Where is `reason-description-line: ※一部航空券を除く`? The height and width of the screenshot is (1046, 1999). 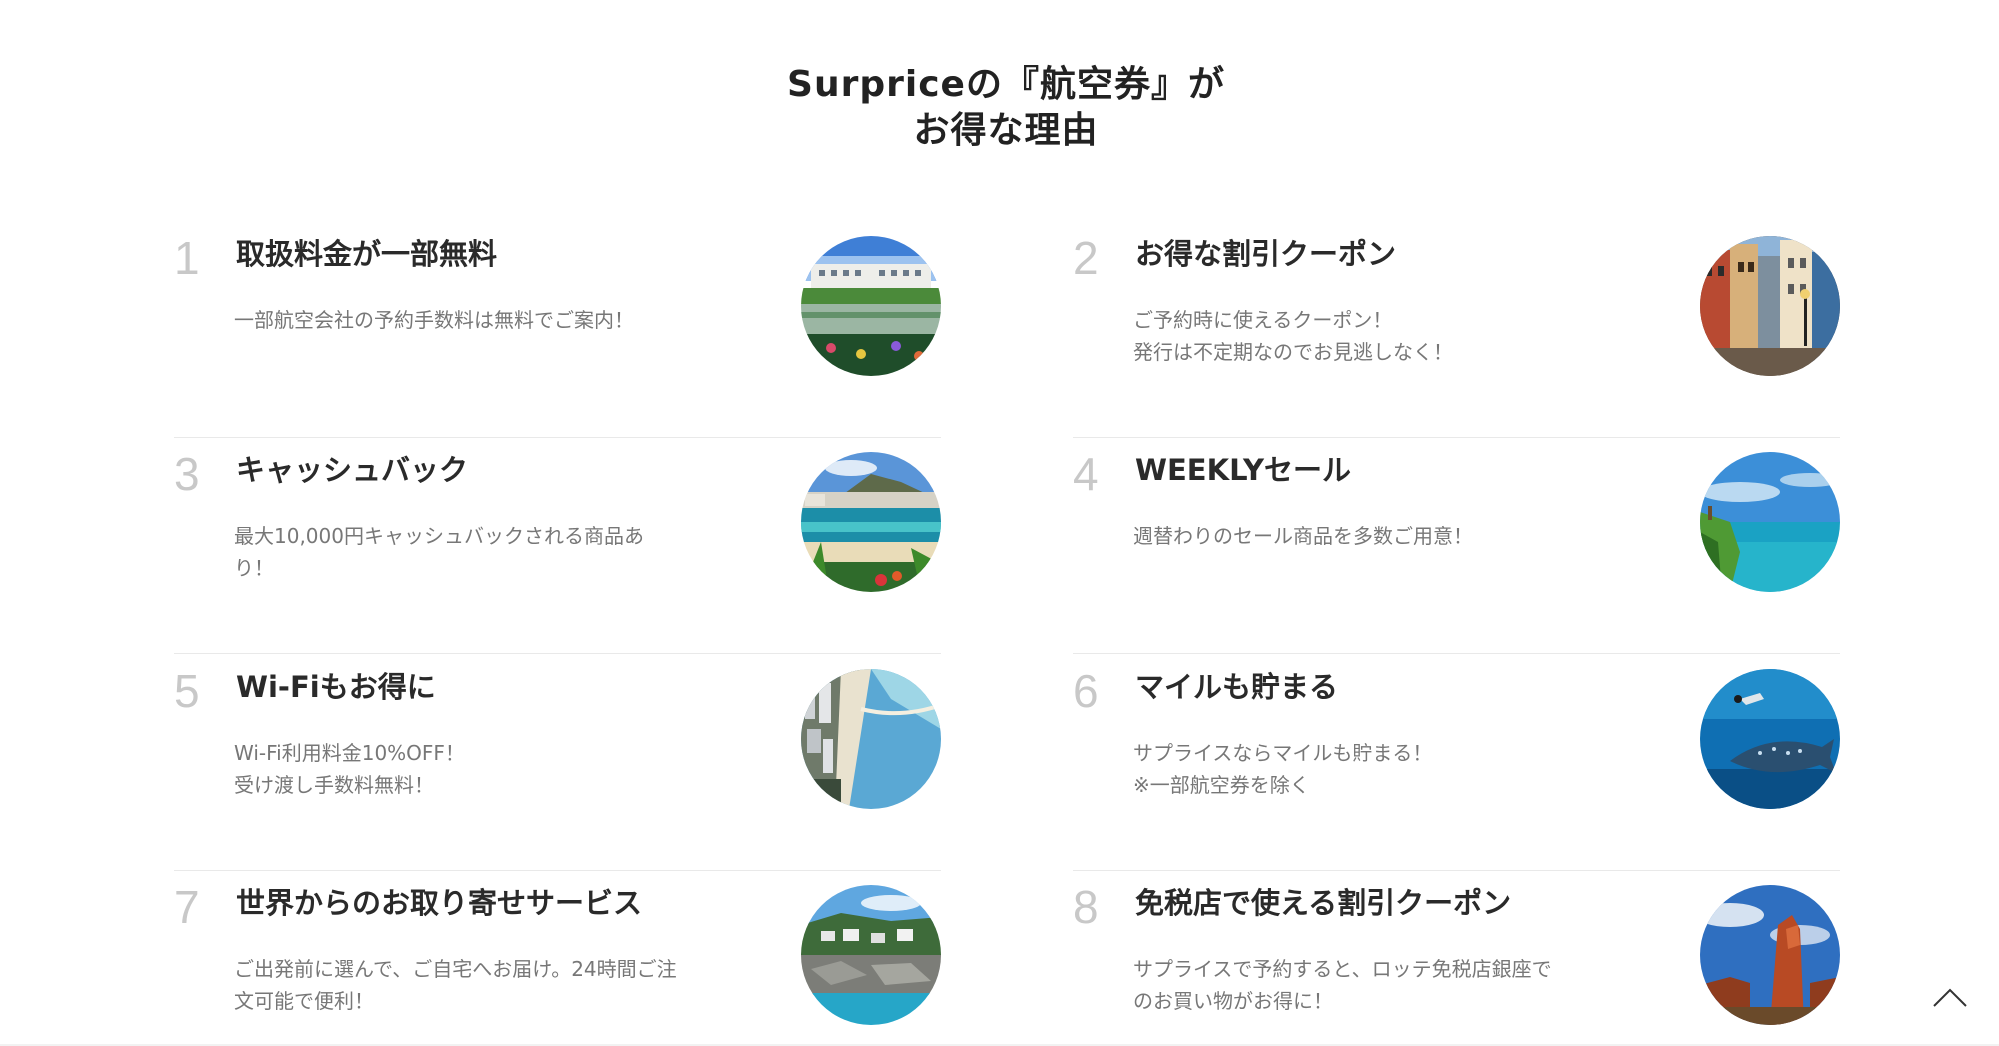
reason-description-line: ※一部航空券を除く is located at coordinates (1221, 785).